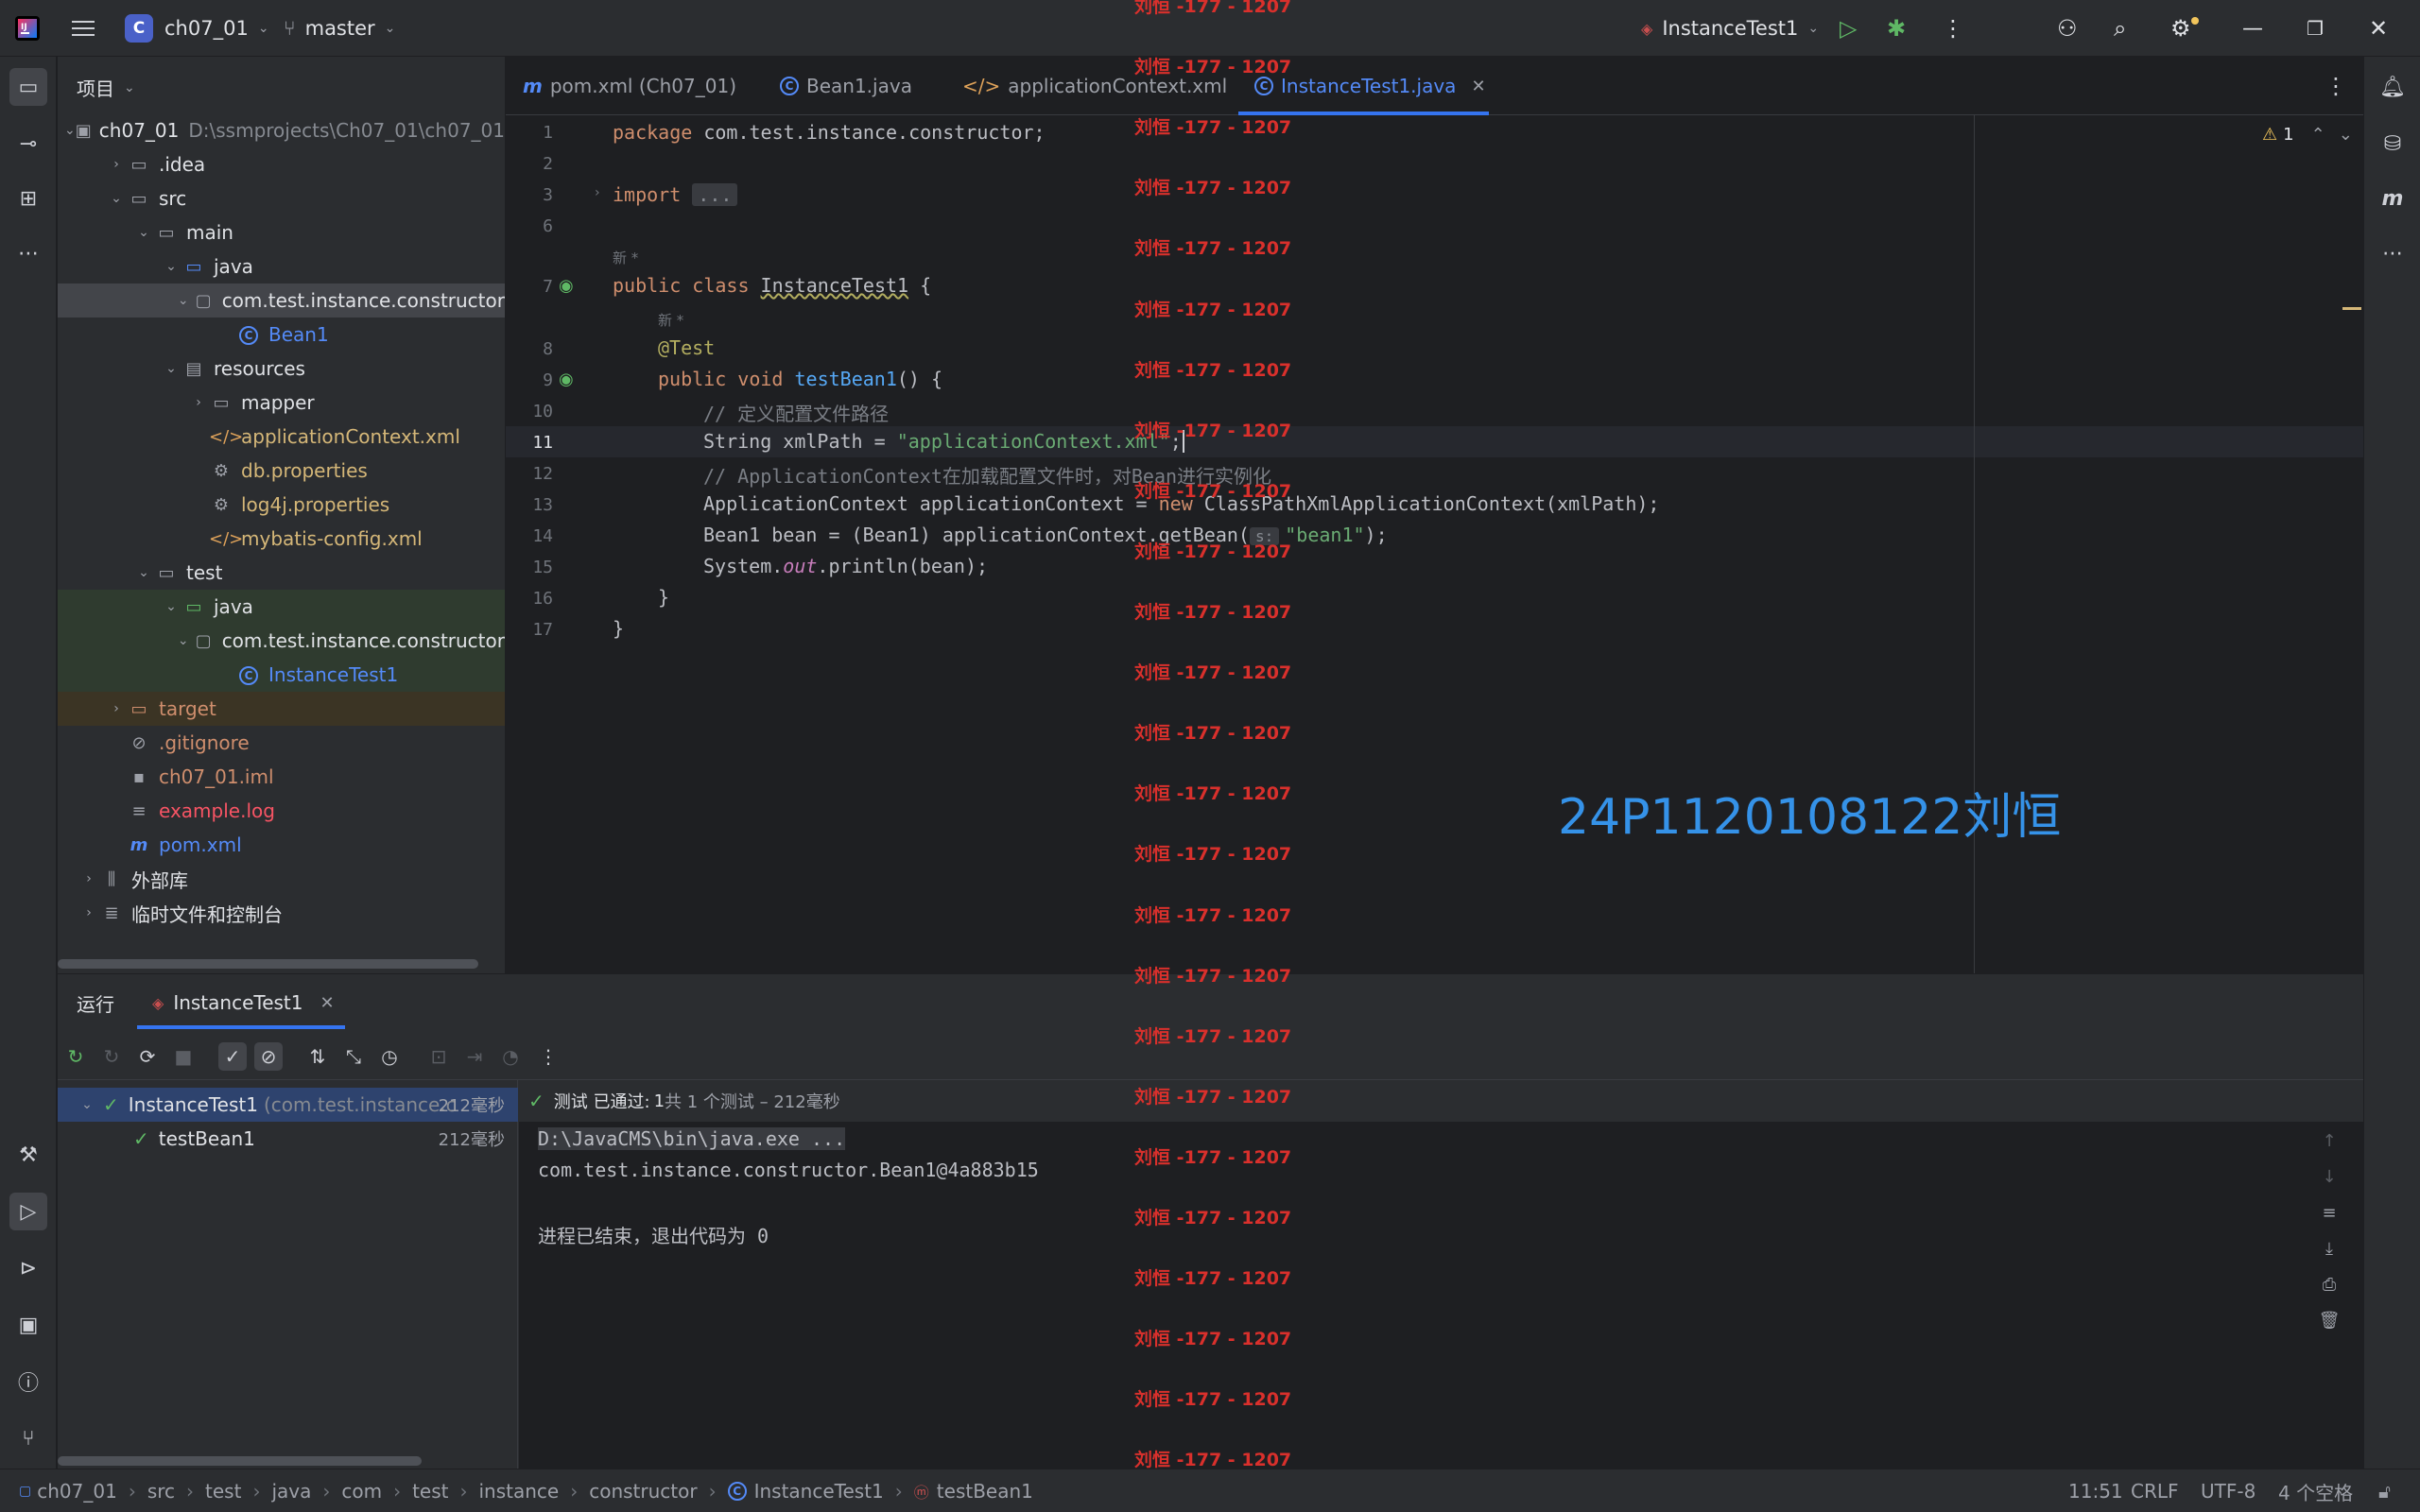  What do you see at coordinates (2392, 198) in the screenshot?
I see `maven-icon: m` at bounding box center [2392, 198].